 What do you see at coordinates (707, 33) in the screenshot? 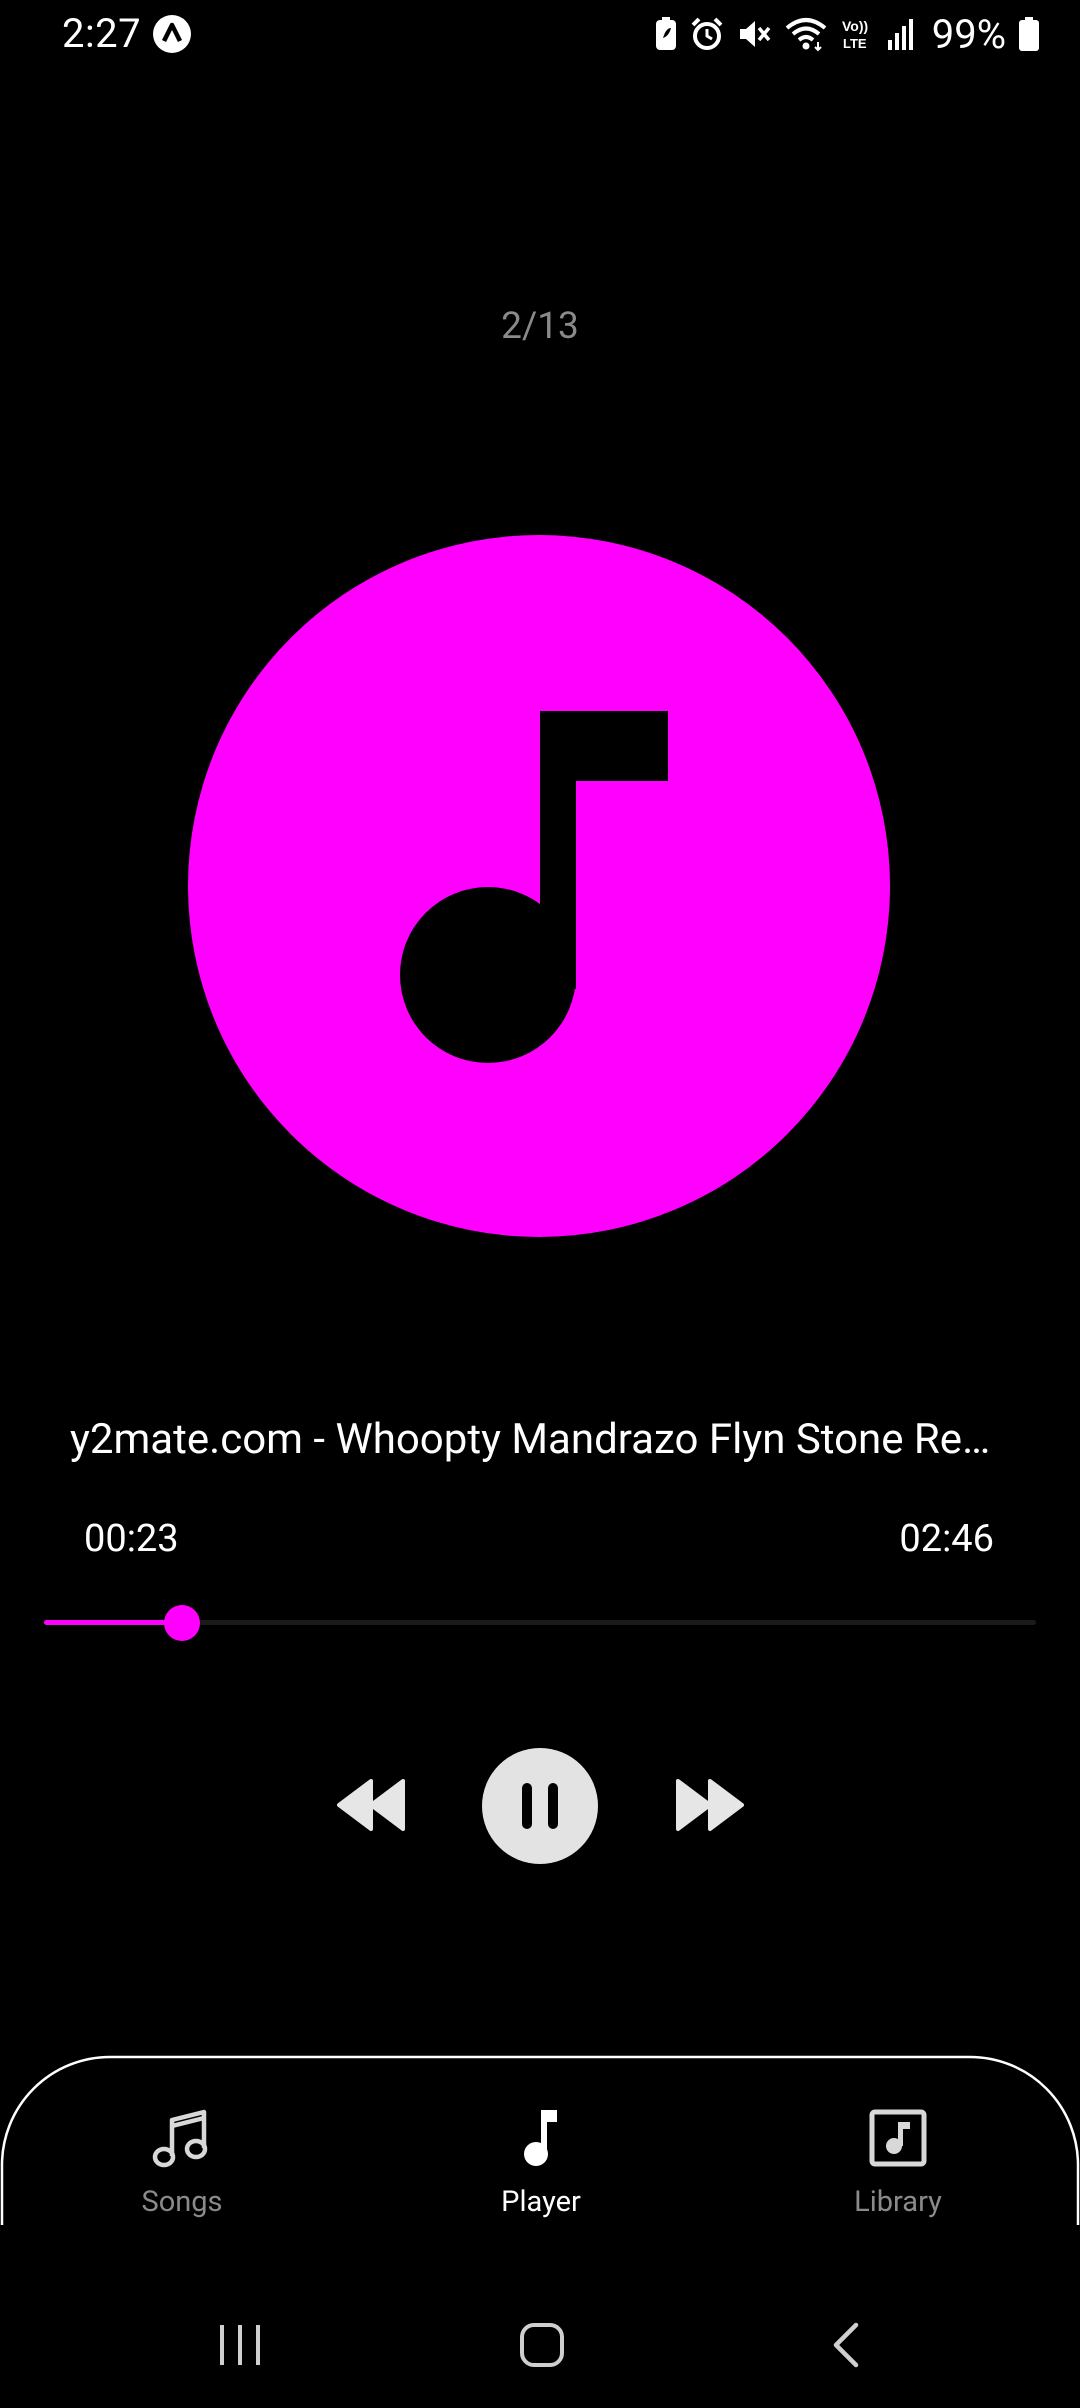
I see `alarm-icon` at bounding box center [707, 33].